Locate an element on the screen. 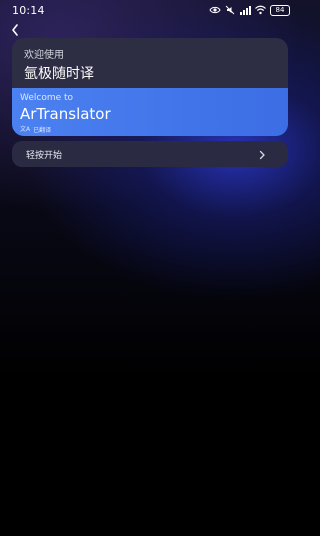 This screenshot has width=320, height=536. eye-icon is located at coordinates (215, 10).